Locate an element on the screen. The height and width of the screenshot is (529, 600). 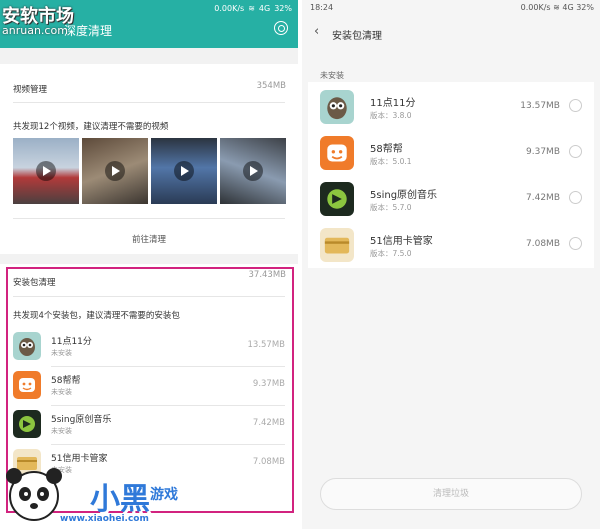
package-item: 5sing原创音乐 版本：5.7.0 7.42MB is located at coordinates (454, 198).